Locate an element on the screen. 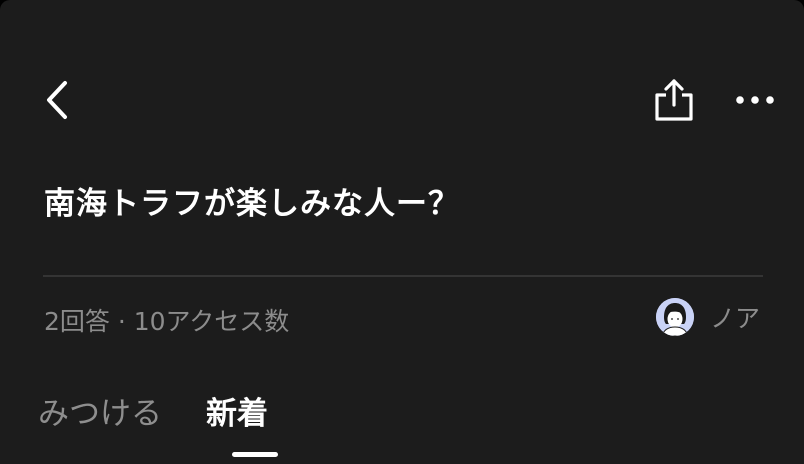 The width and height of the screenshot is (804, 464). more-options-button is located at coordinates (755, 100).